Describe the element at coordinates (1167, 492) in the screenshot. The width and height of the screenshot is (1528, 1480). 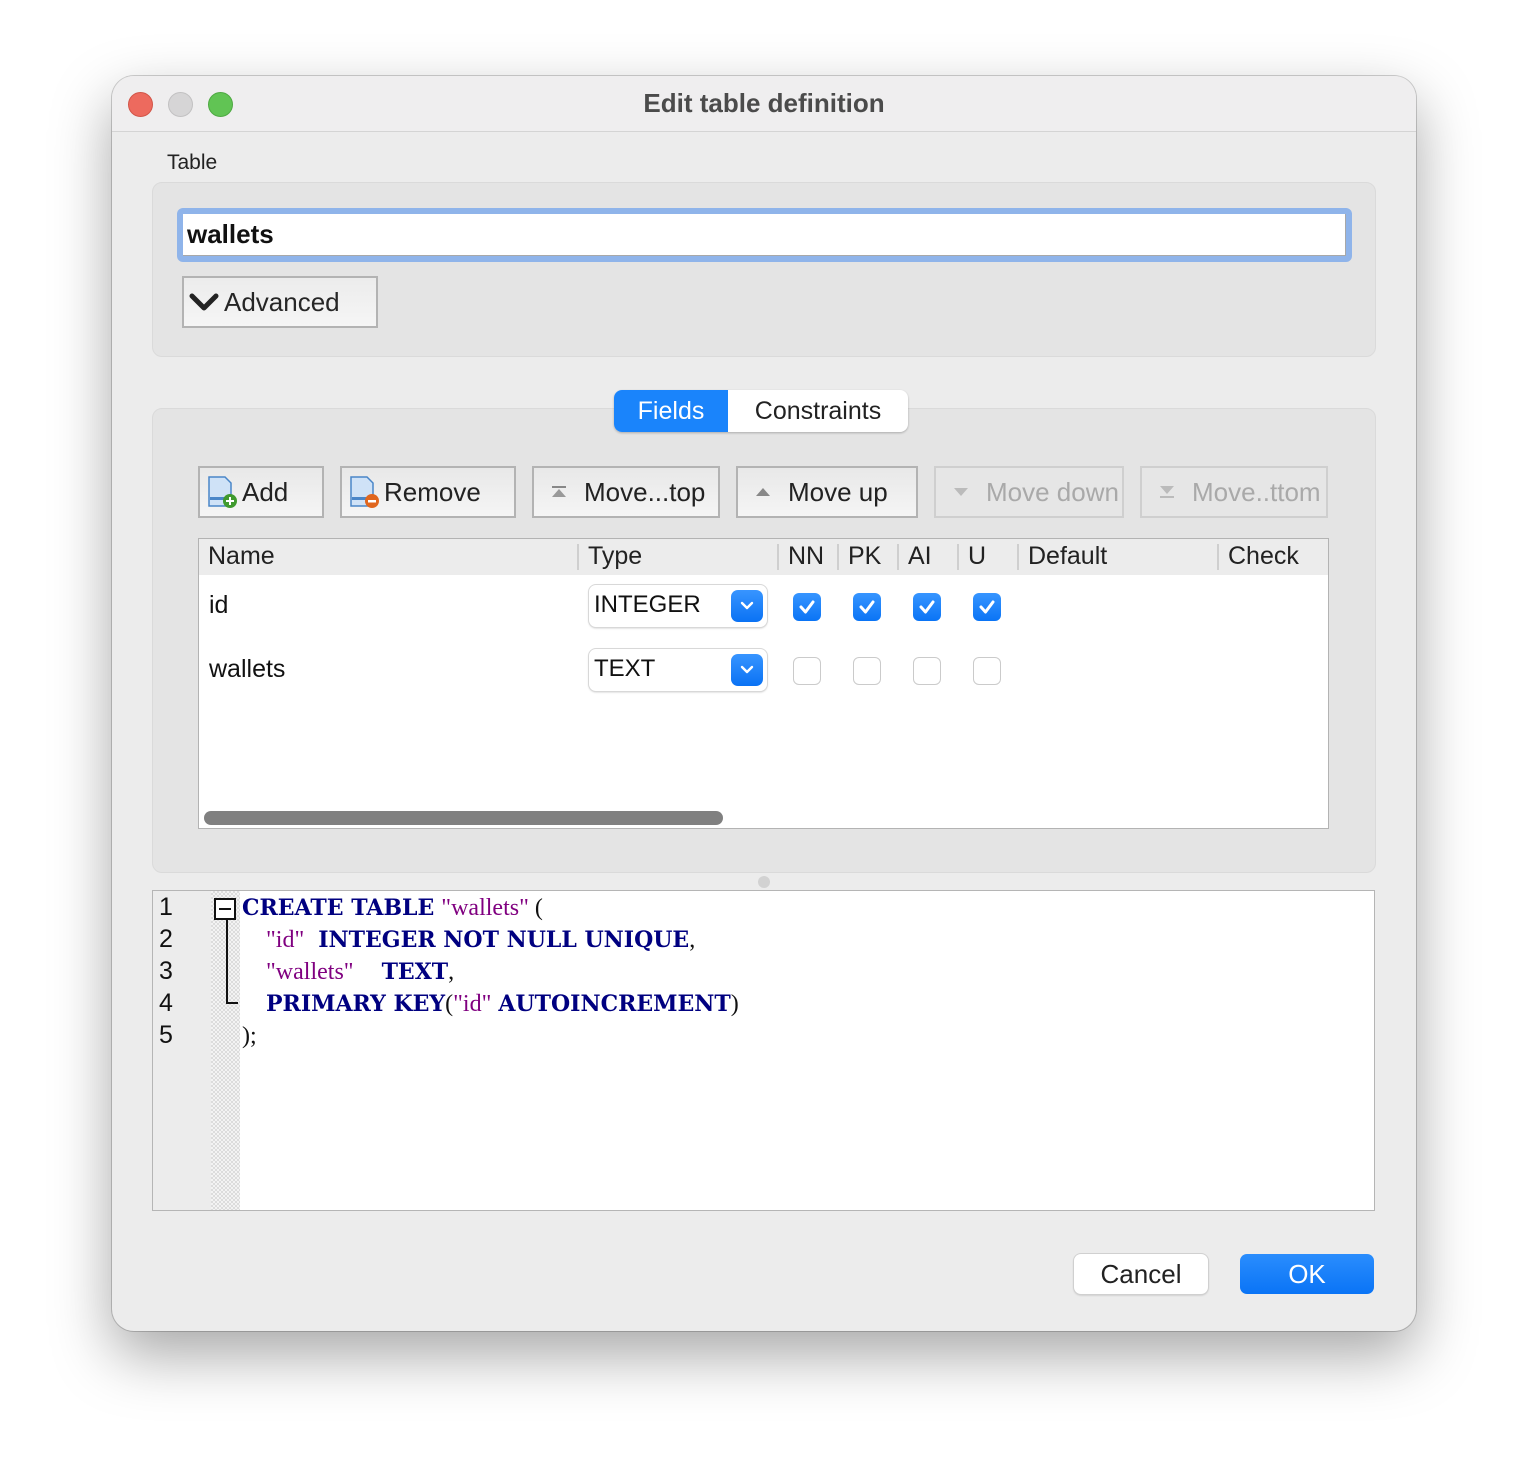
I see `move-bottom-icon` at that location.